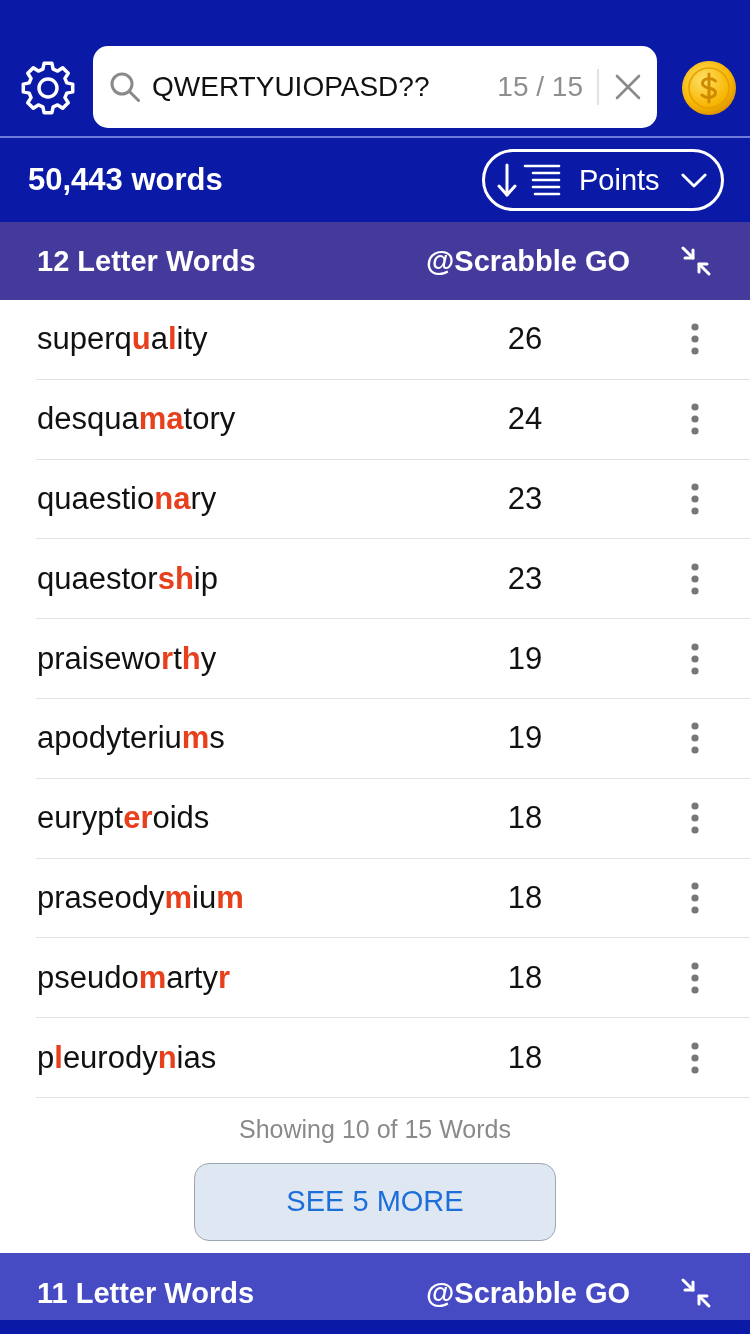 The image size is (750, 1334). Describe the element at coordinates (375, 1201) in the screenshot. I see `see-more-button: SEE 5 MORE` at that location.